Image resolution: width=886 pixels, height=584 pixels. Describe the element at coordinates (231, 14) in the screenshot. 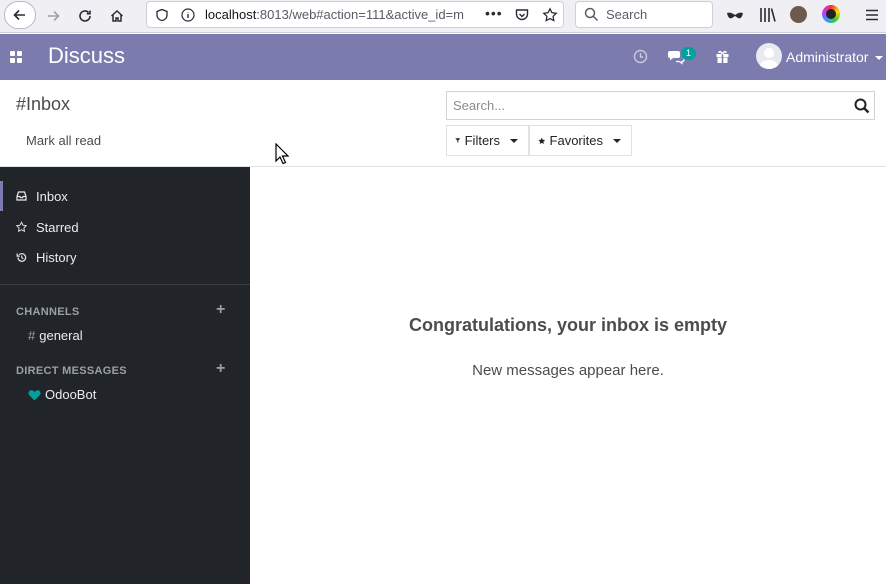

I see `url-host: localhost` at that location.